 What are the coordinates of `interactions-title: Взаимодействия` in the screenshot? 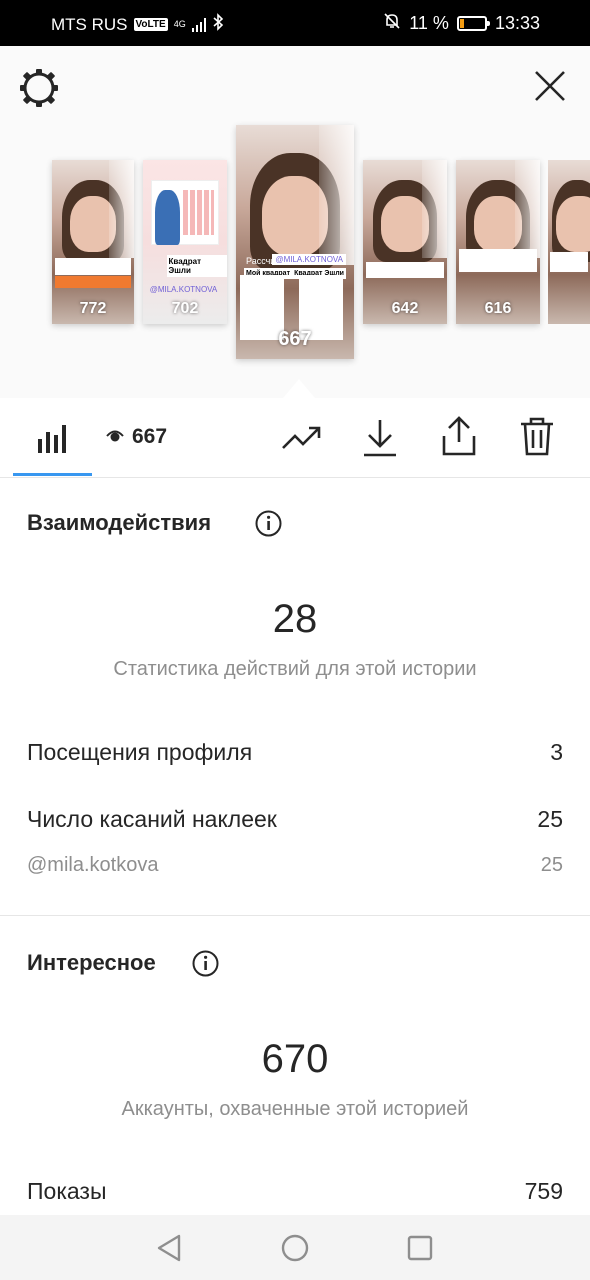 It's located at (119, 522).